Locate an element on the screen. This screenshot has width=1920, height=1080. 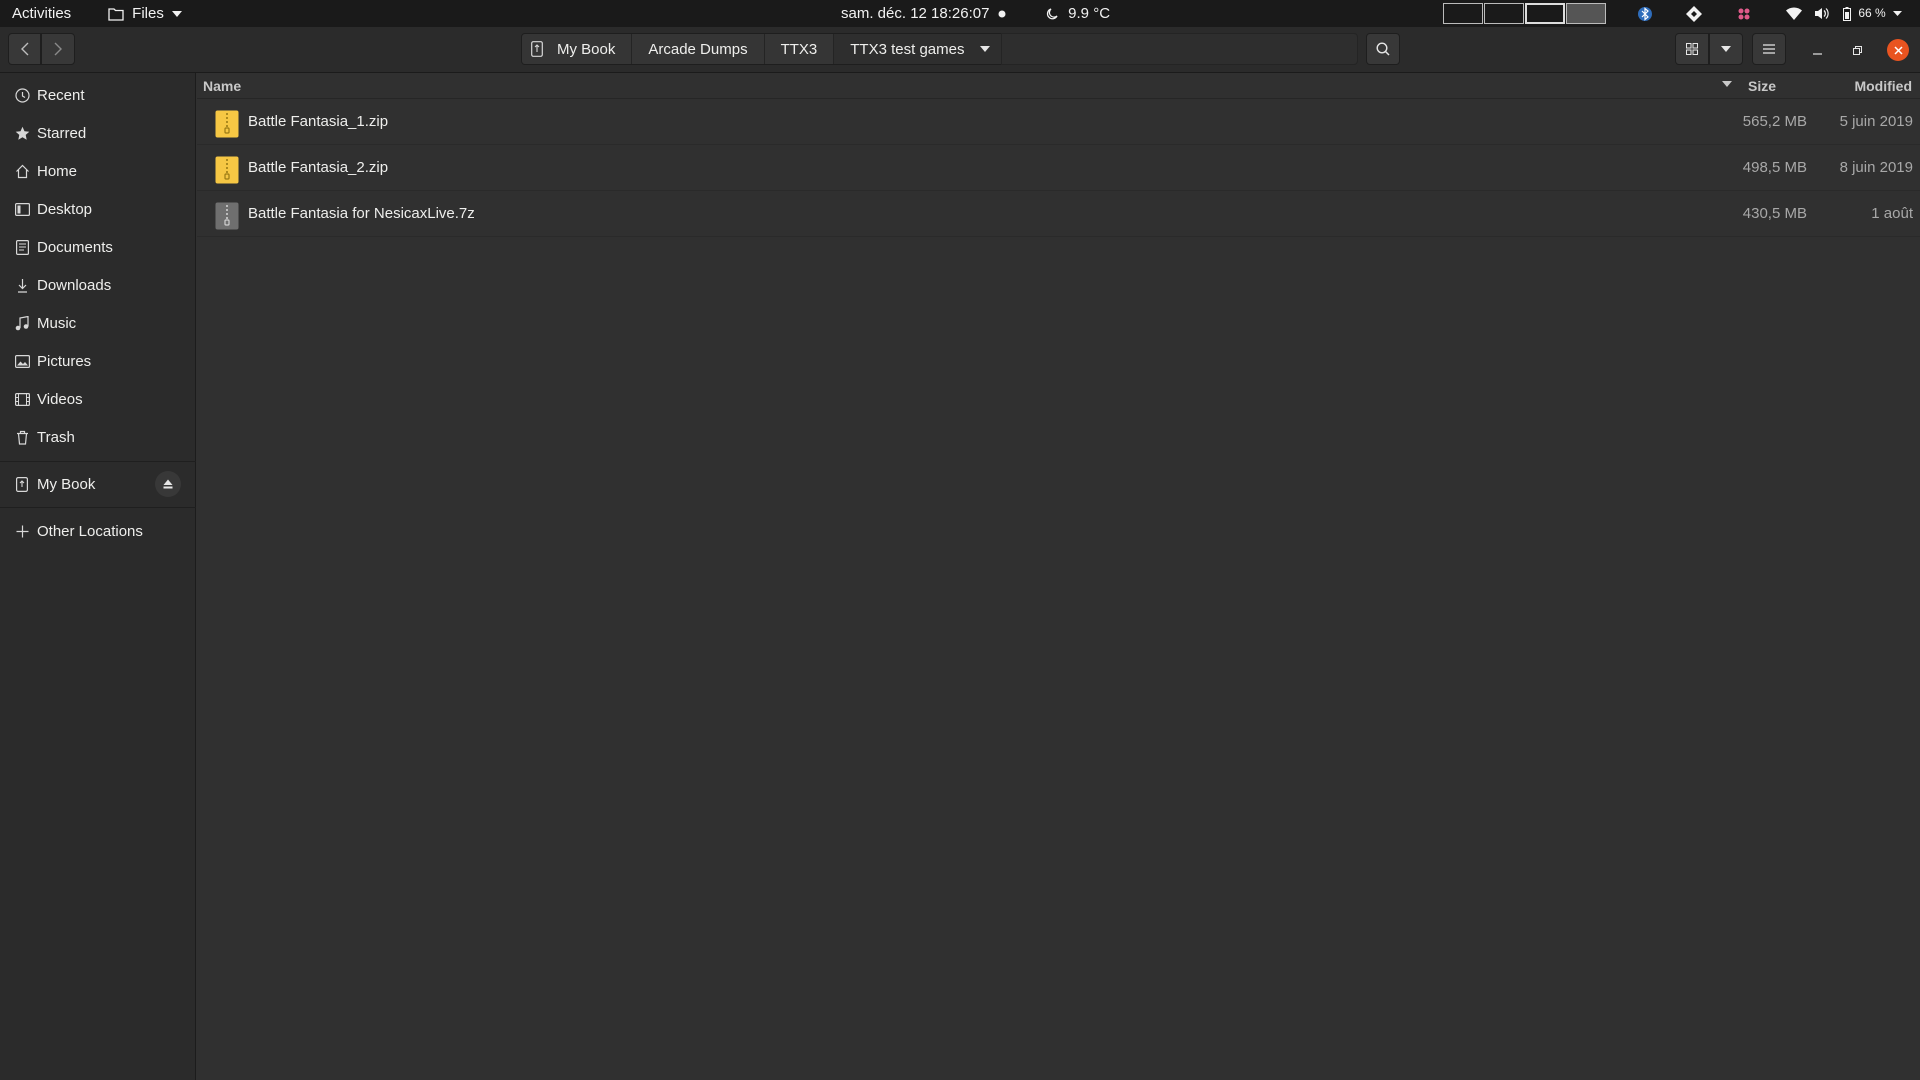
breadcrumb-item-ttx3-test-games: TTX3 test games is located at coordinates (920, 49).